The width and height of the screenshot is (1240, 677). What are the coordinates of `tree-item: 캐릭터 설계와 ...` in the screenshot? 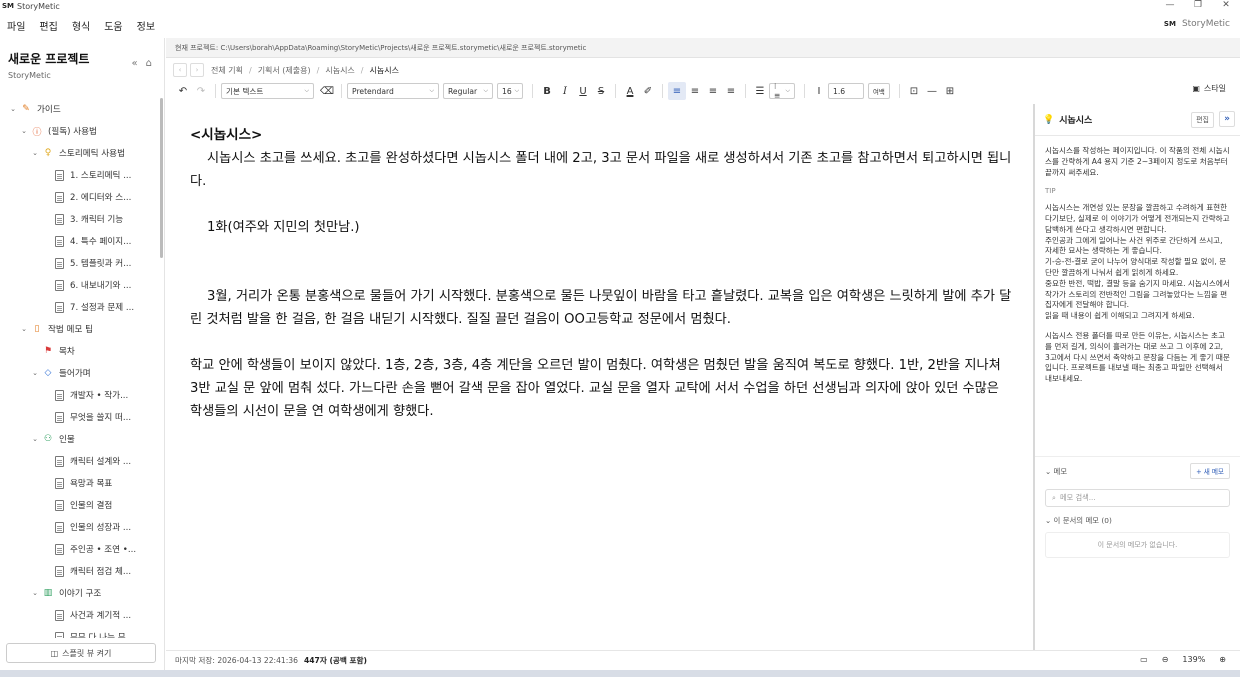 It's located at (80, 461).